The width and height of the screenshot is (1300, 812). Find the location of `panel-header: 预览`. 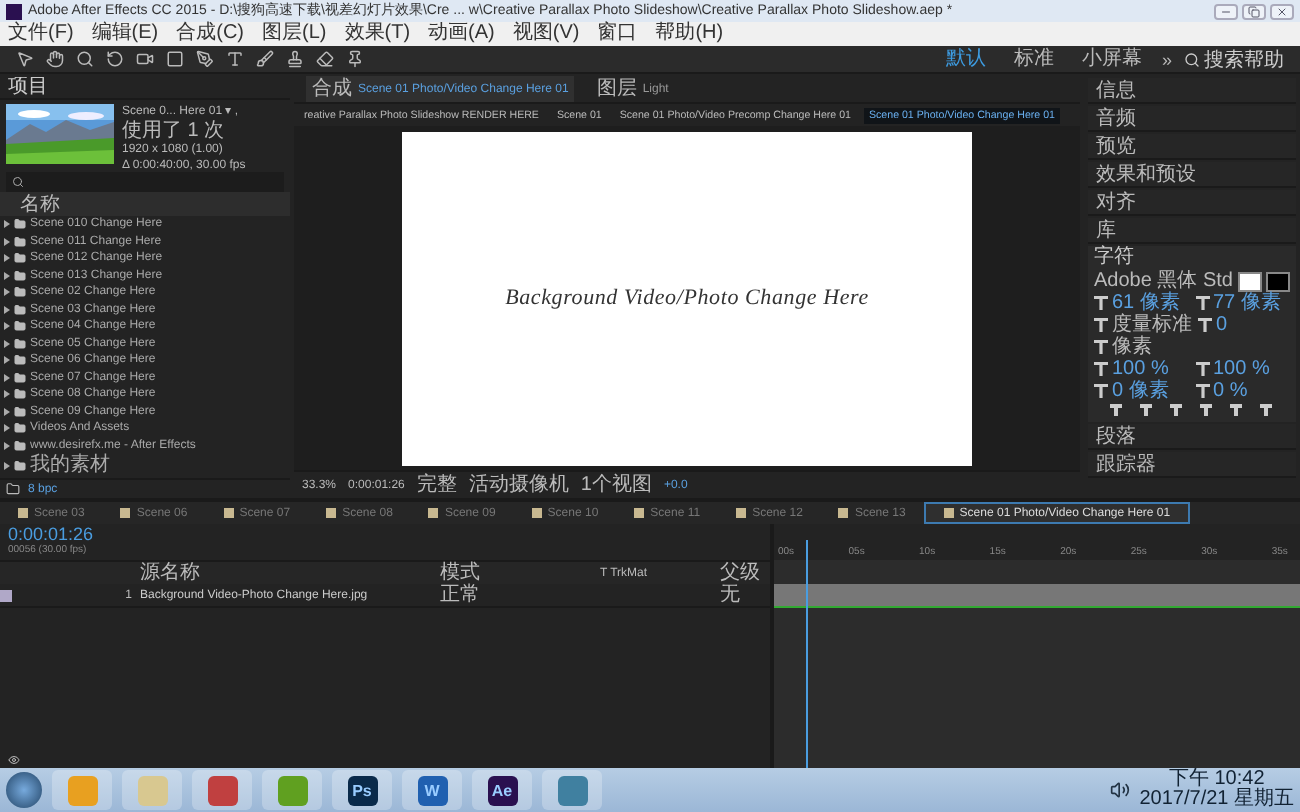

panel-header: 预览 is located at coordinates (1192, 147).